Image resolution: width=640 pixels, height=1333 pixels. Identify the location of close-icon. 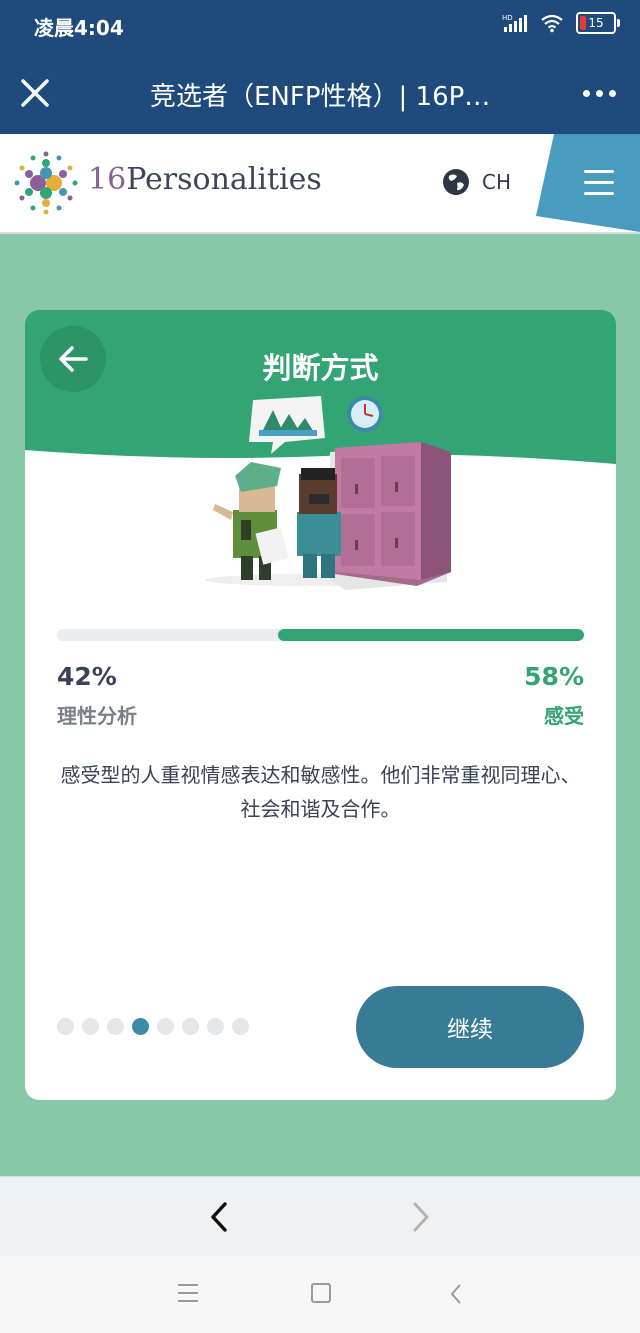
(35, 93).